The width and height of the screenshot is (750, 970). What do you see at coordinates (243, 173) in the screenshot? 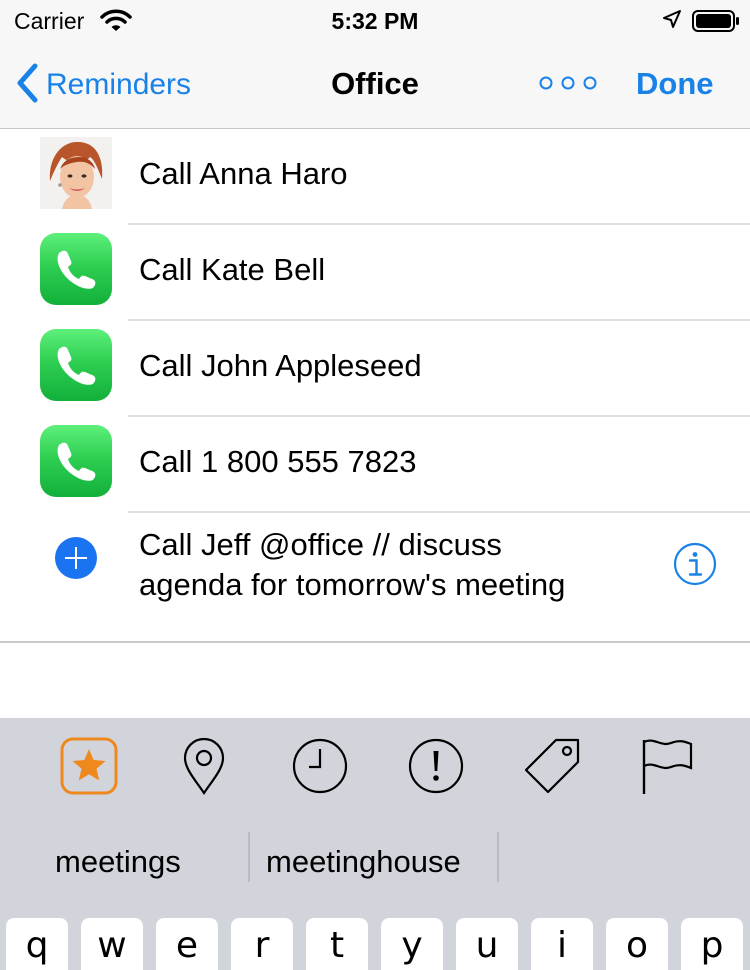
I see `reminder-title: Call Anna Haro` at bounding box center [243, 173].